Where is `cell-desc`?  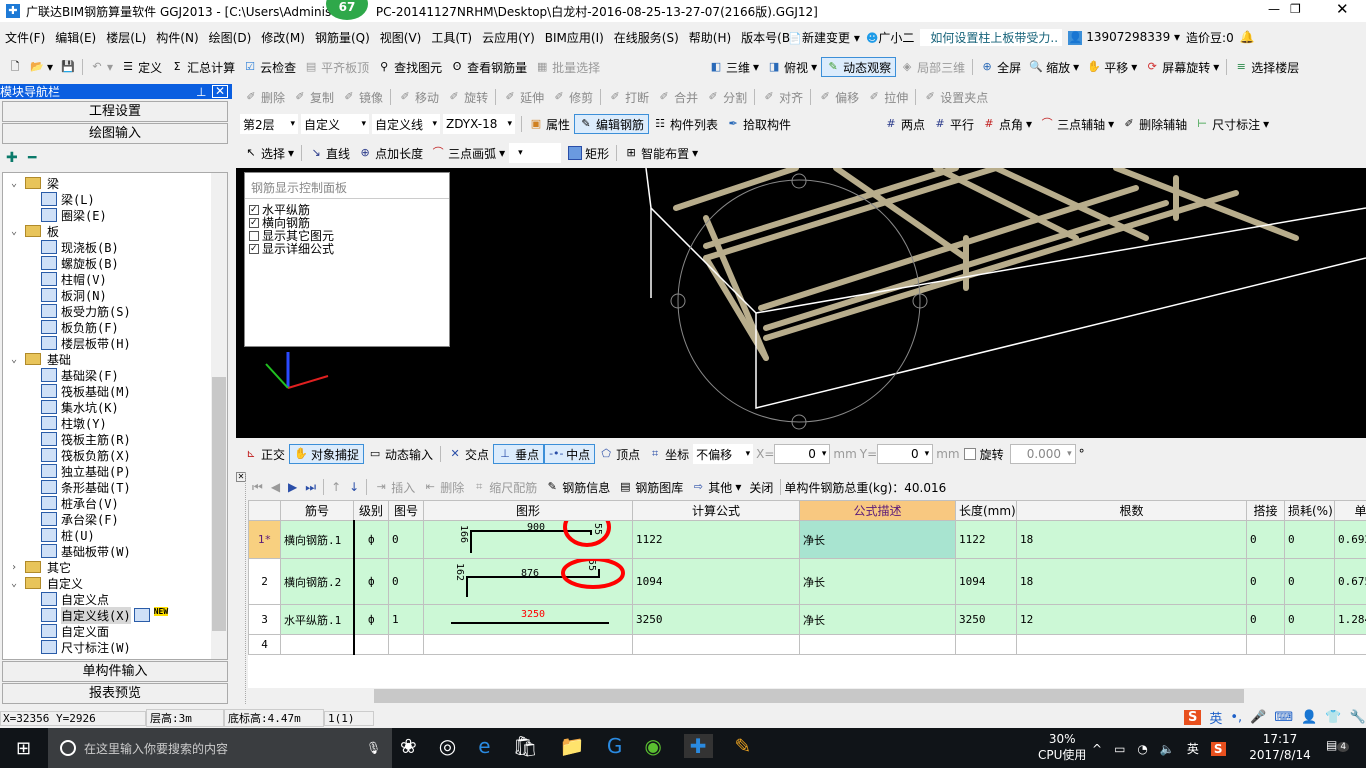
cell-desc is located at coordinates (877, 644).